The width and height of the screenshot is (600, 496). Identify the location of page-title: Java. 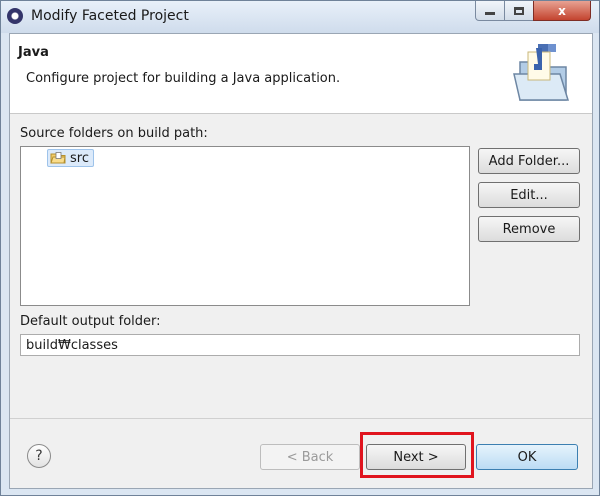
(33, 52).